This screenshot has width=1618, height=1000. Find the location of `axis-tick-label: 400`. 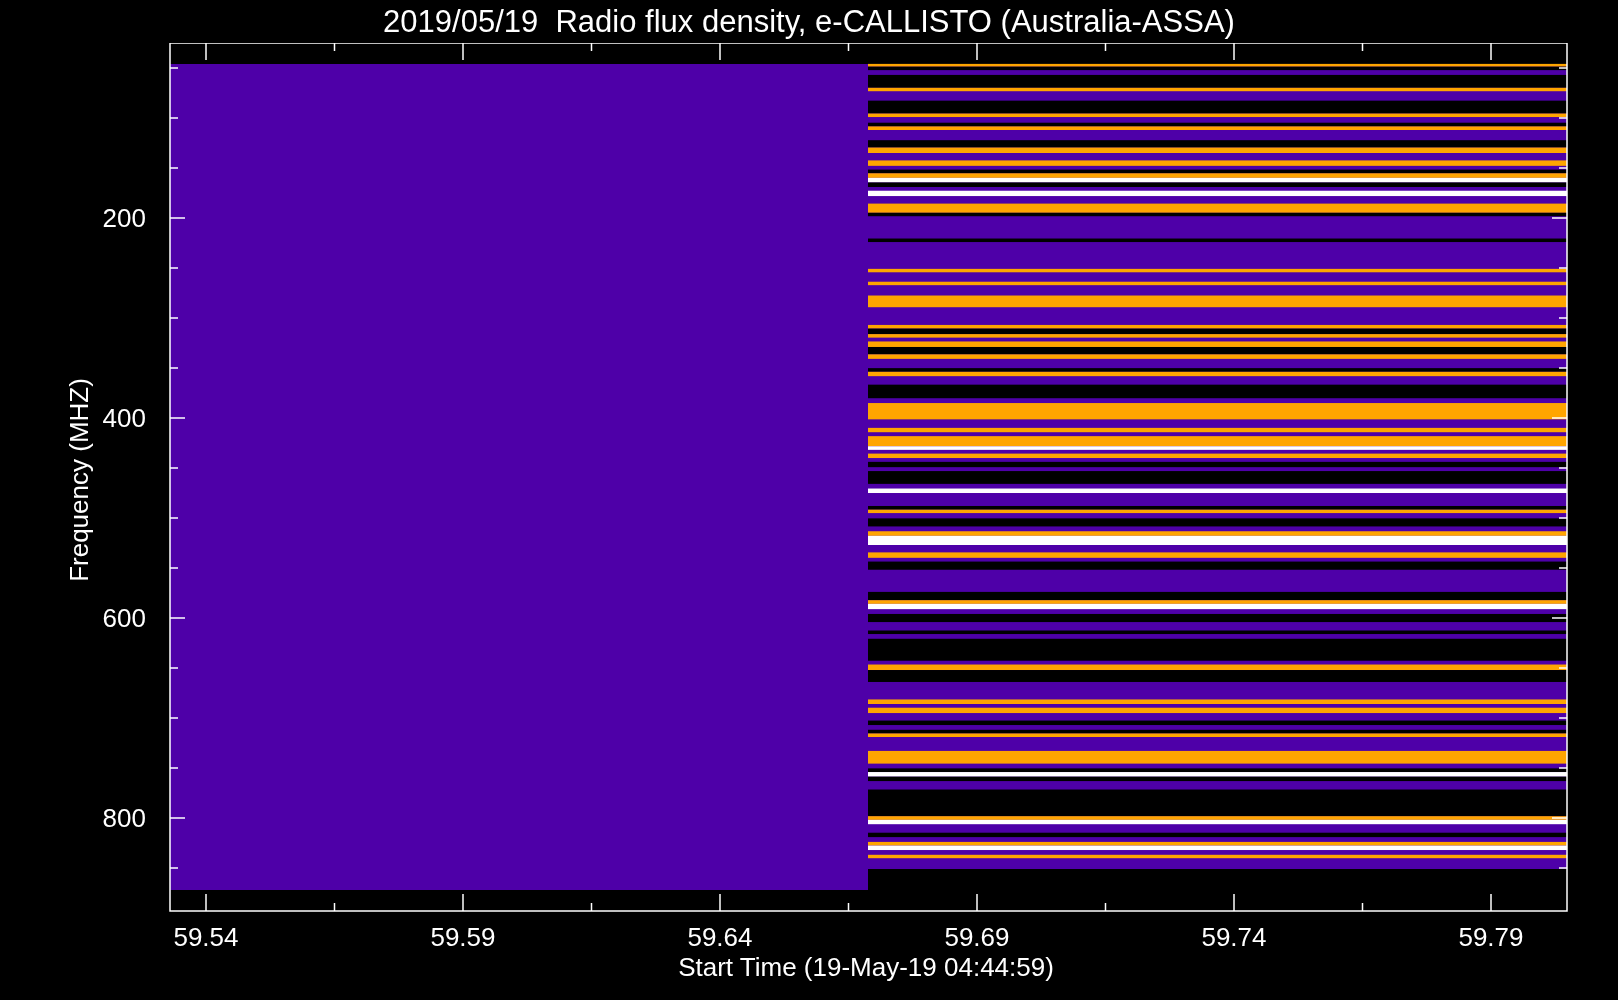

axis-tick-label: 400 is located at coordinates (124, 418).